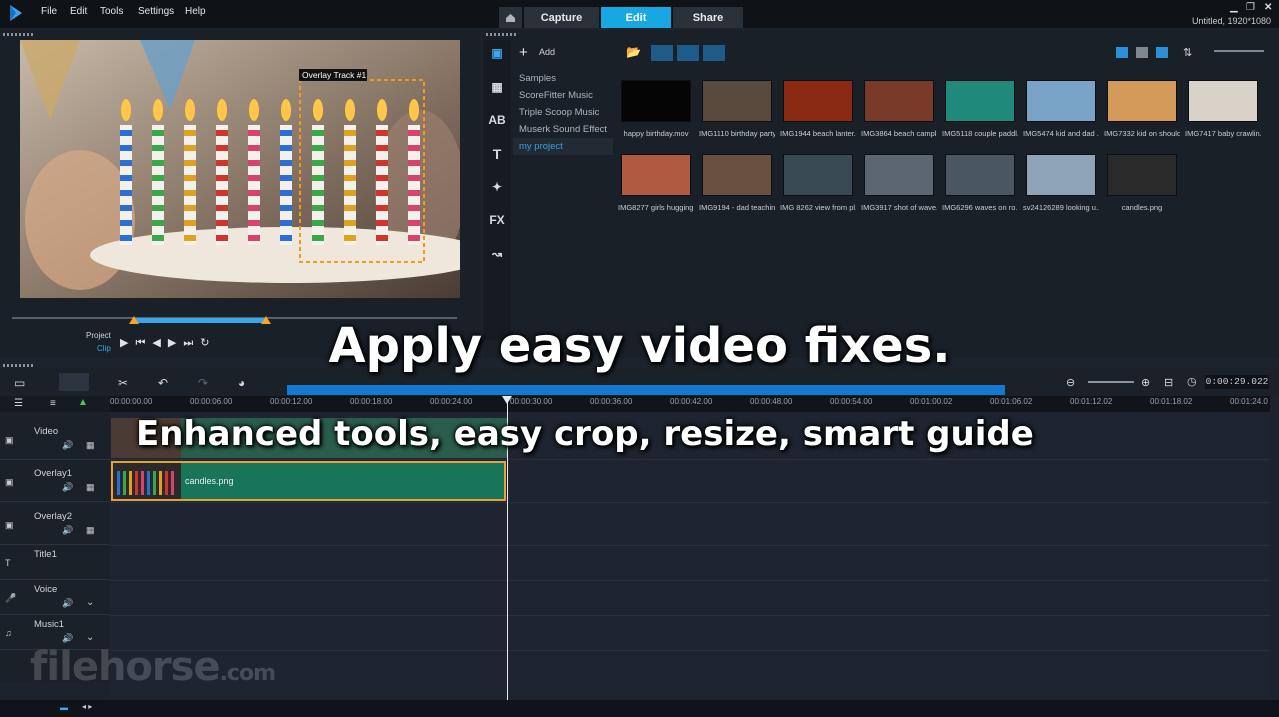 Image resolution: width=1279 pixels, height=717 pixels. I want to click on path-icon: ↝, so click(497, 256).